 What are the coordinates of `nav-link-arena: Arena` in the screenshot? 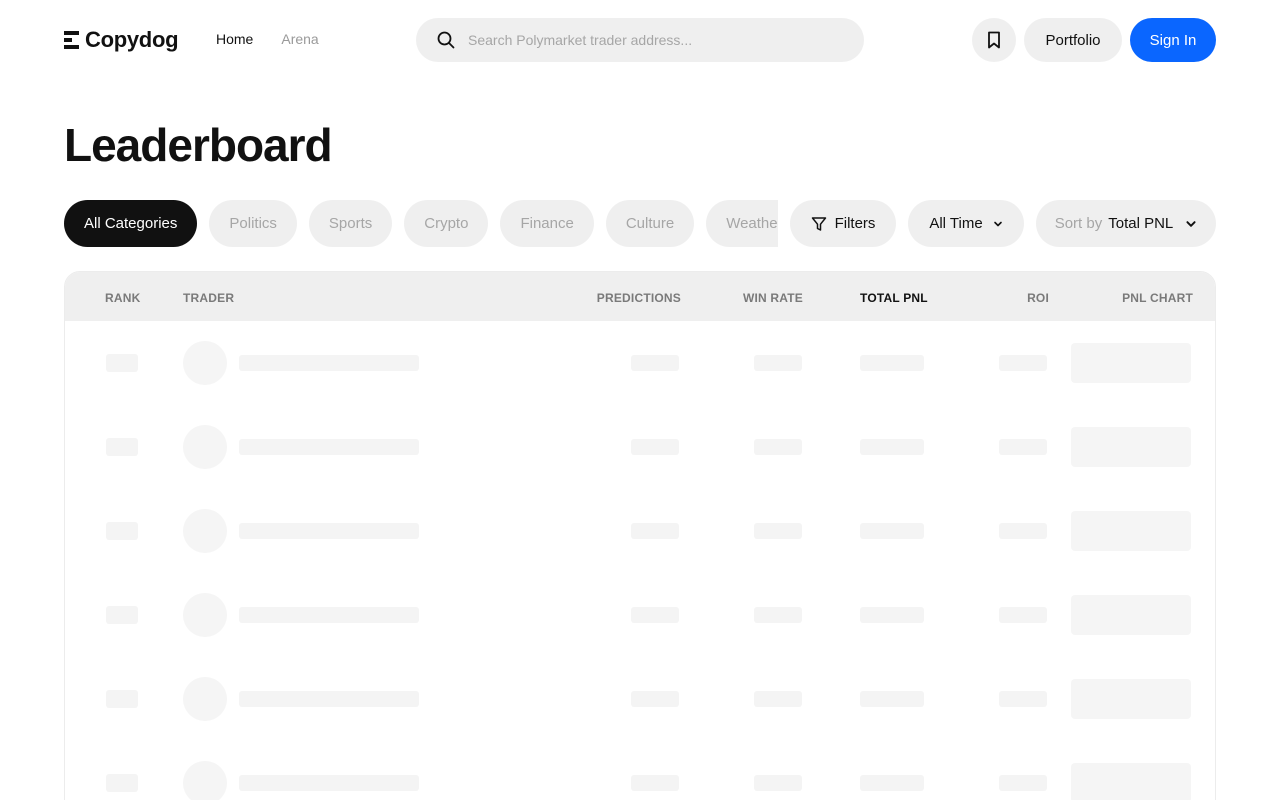 It's located at (299, 39).